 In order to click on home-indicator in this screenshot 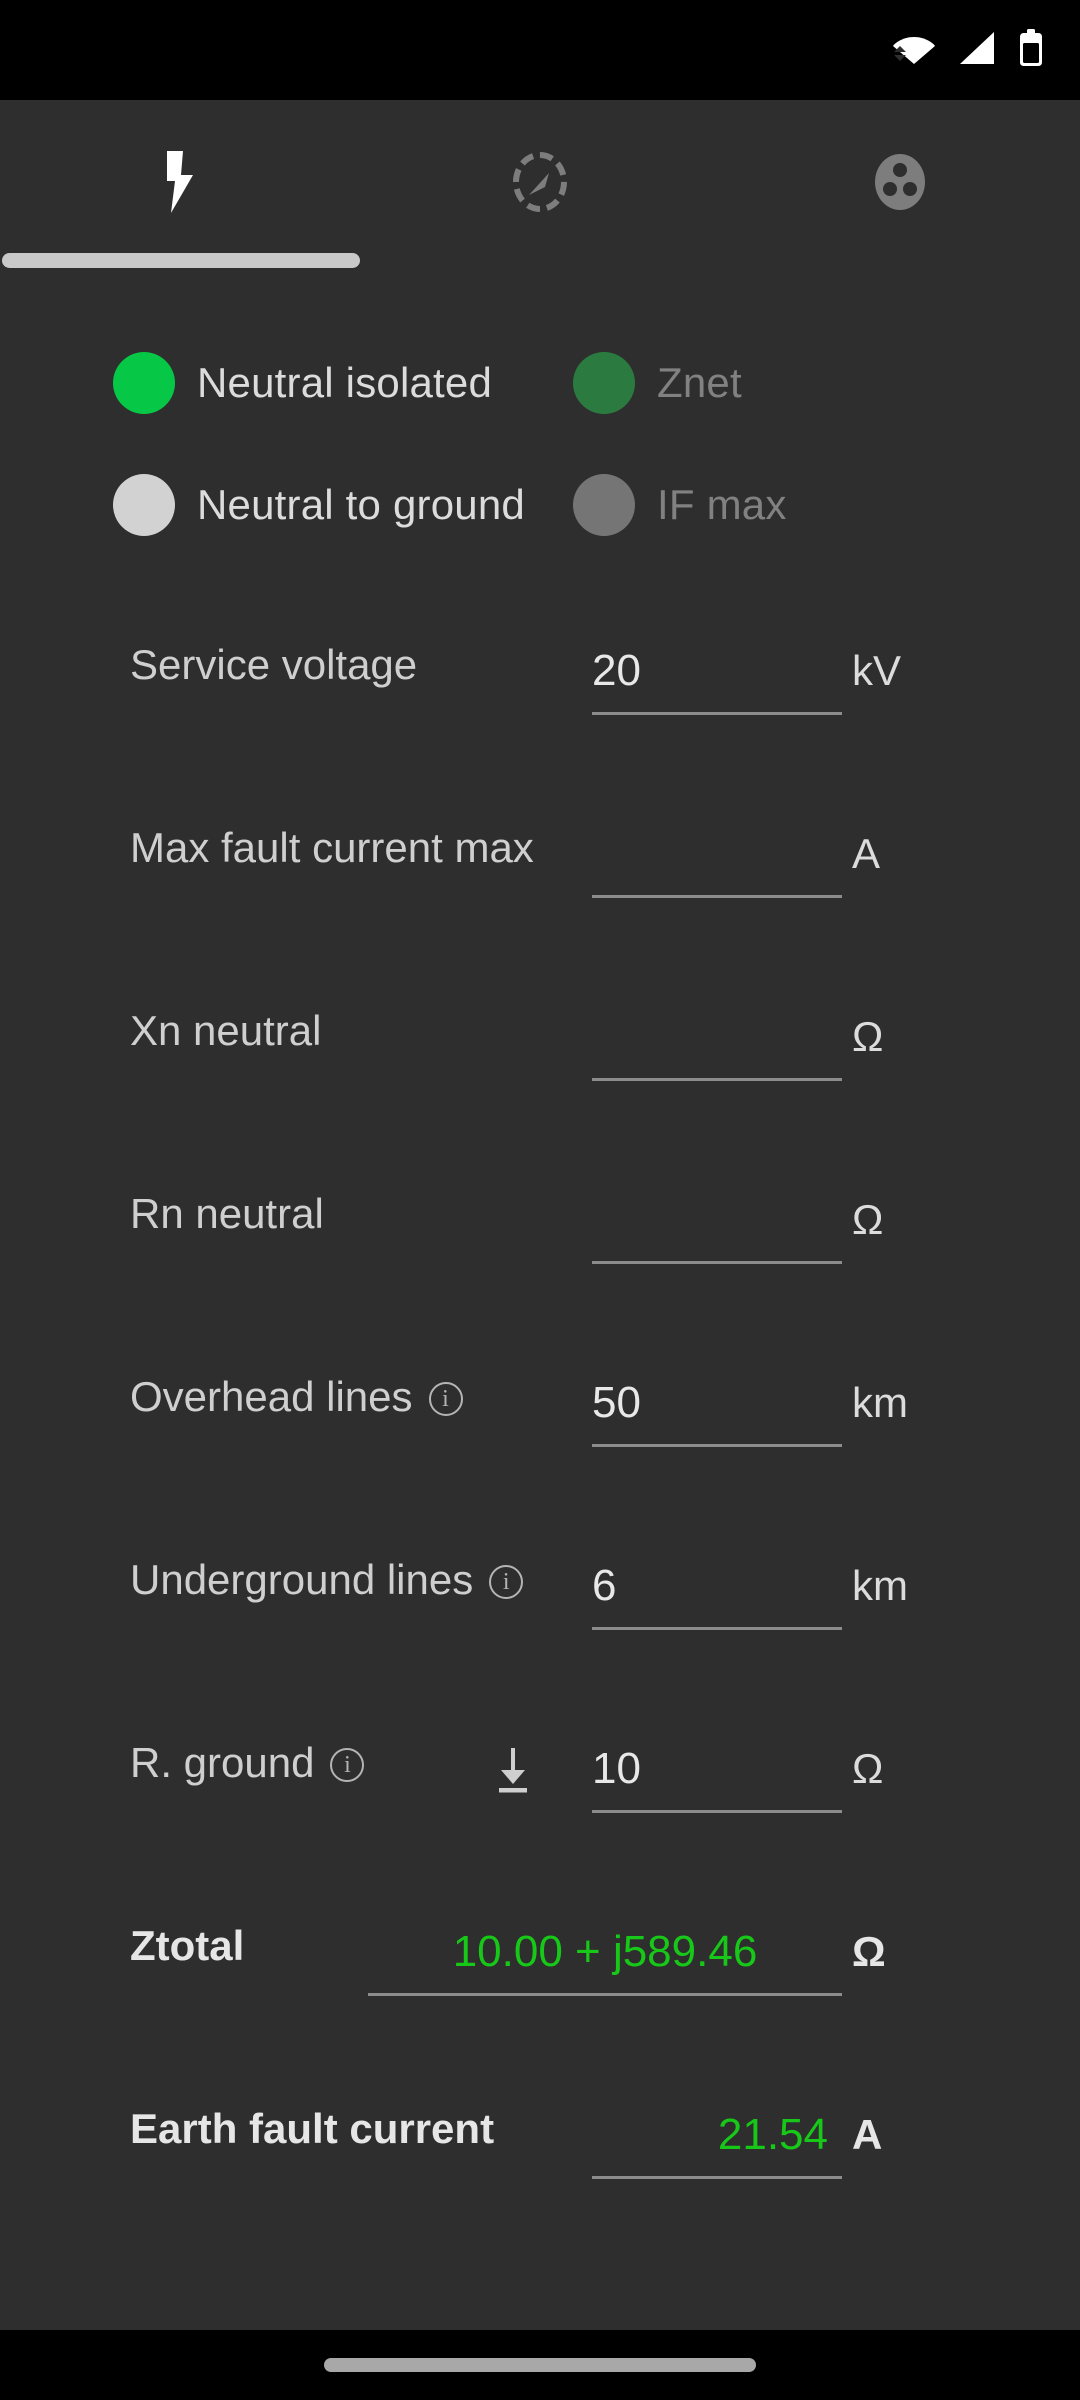, I will do `click(540, 2365)`.